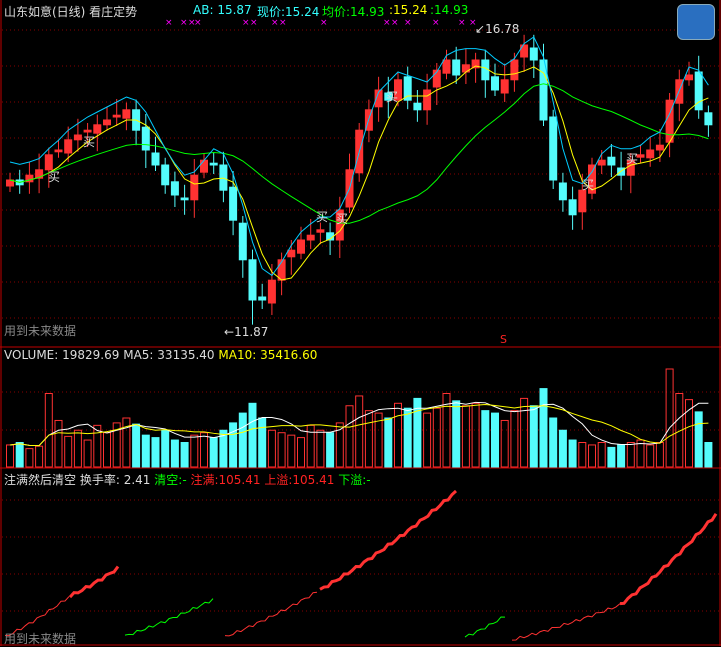 The width and height of the screenshot is (721, 647). Describe the element at coordinates (336, 12) in the screenshot. I see `avg-label: 均价:` at that location.